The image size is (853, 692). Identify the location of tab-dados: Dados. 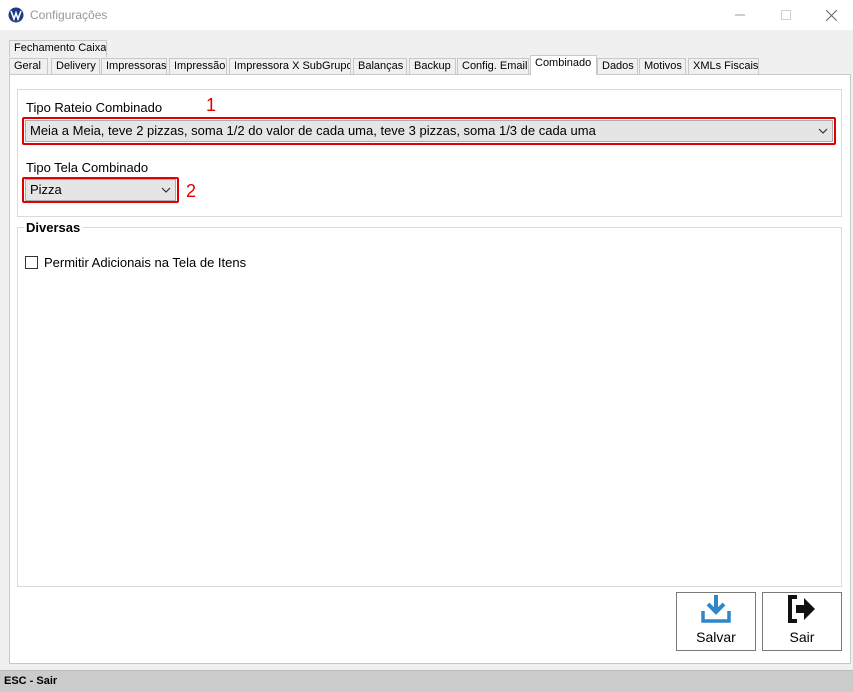
(617, 66).